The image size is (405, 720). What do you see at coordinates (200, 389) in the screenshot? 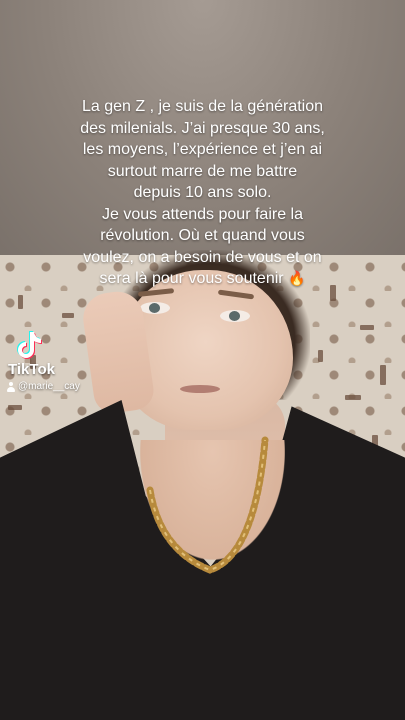
I see `mouth` at bounding box center [200, 389].